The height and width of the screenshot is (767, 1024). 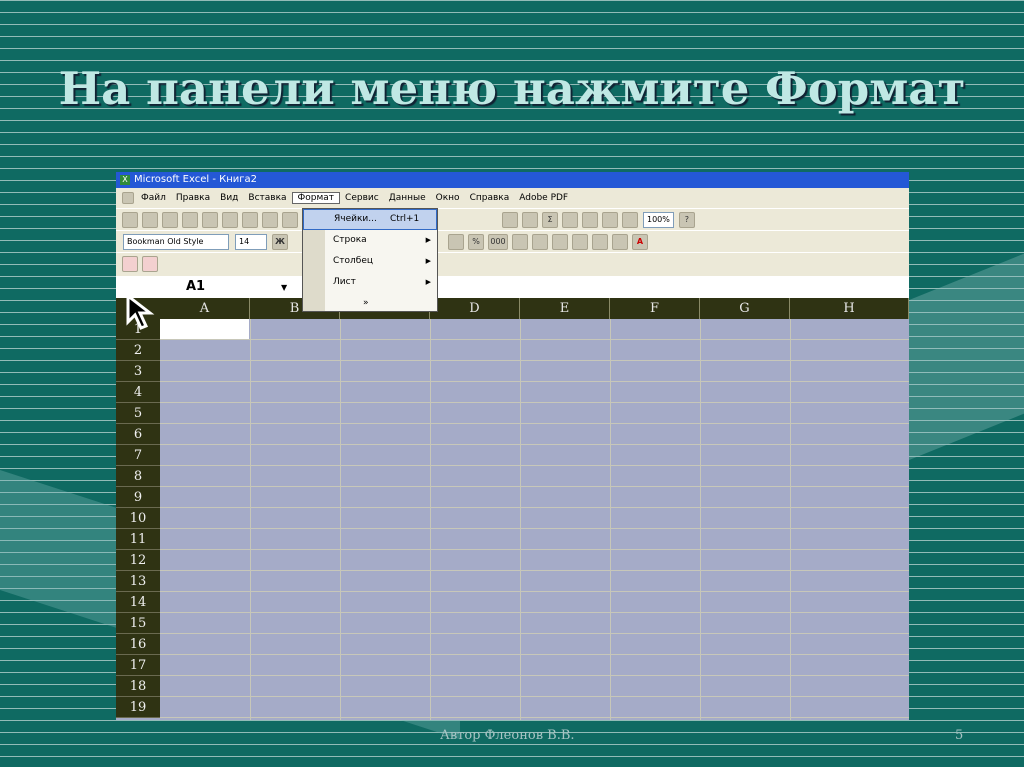 I want to click on menu-format: Формат, so click(x=316, y=198).